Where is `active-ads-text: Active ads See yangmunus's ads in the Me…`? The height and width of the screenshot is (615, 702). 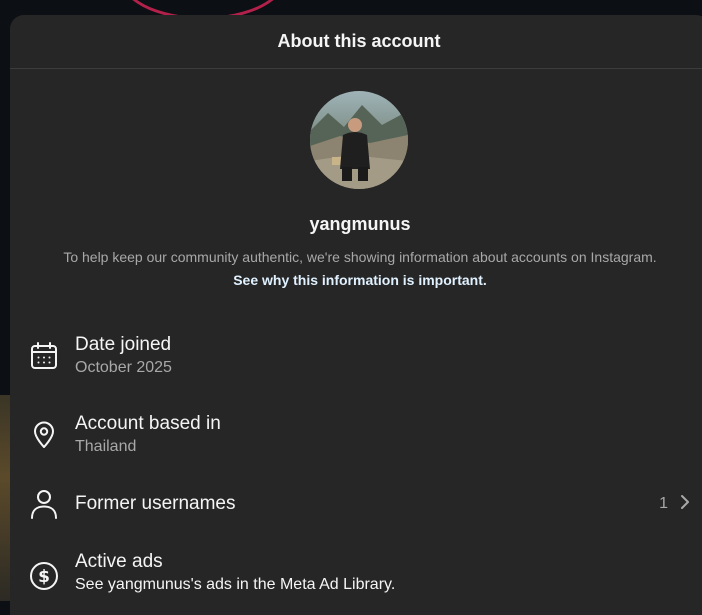
active-ads-text: Active ads See yangmunus's ads in the Me… is located at coordinates (235, 573).